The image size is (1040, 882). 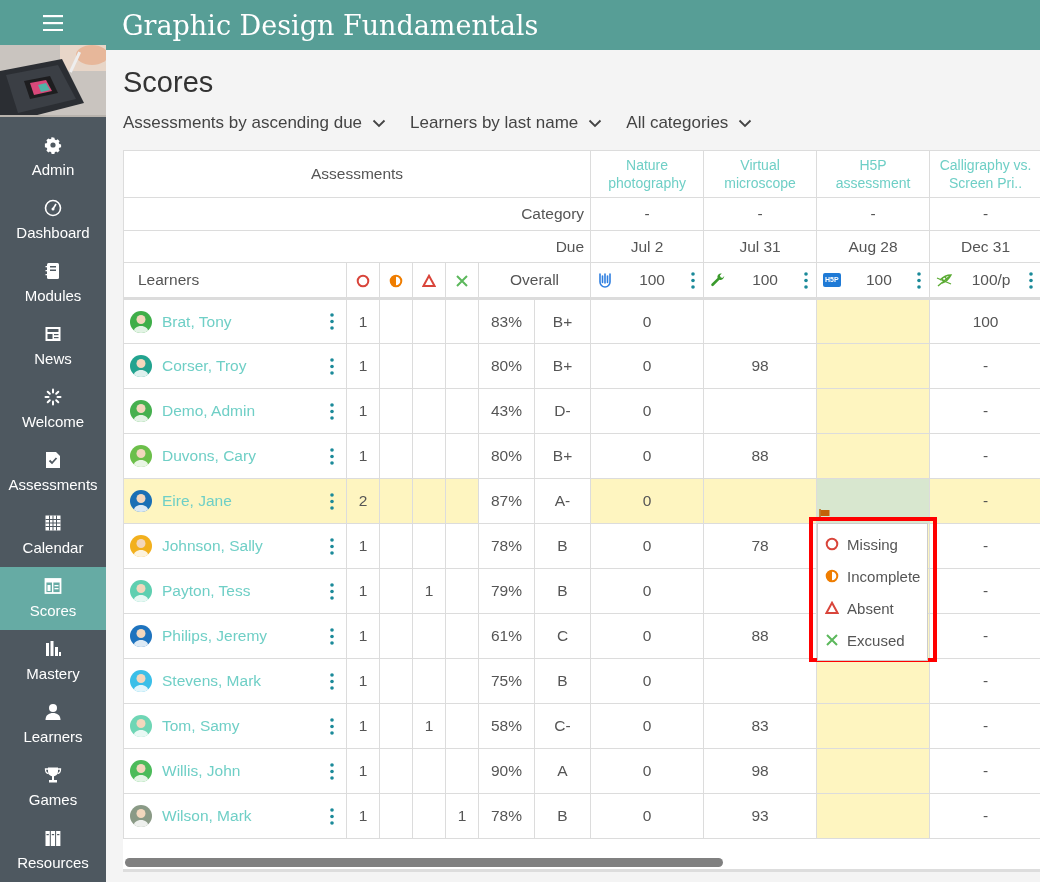 I want to click on scrollbar, so click(x=424, y=862).